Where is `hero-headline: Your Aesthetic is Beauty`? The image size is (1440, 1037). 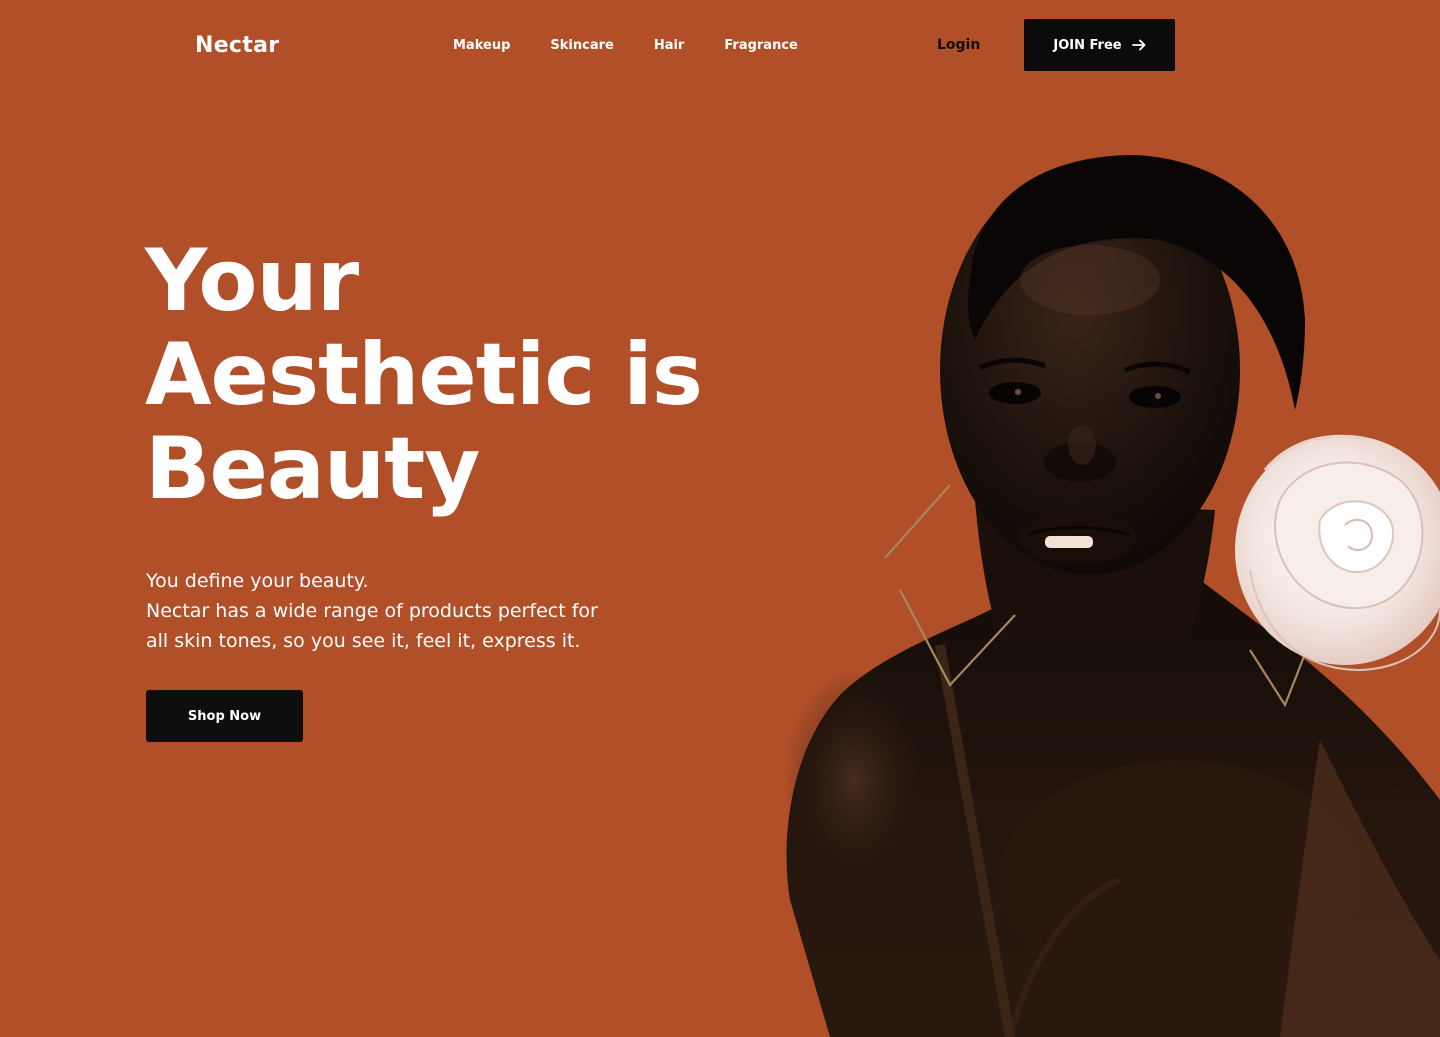 hero-headline: Your Aesthetic is Beauty is located at coordinates (465, 375).